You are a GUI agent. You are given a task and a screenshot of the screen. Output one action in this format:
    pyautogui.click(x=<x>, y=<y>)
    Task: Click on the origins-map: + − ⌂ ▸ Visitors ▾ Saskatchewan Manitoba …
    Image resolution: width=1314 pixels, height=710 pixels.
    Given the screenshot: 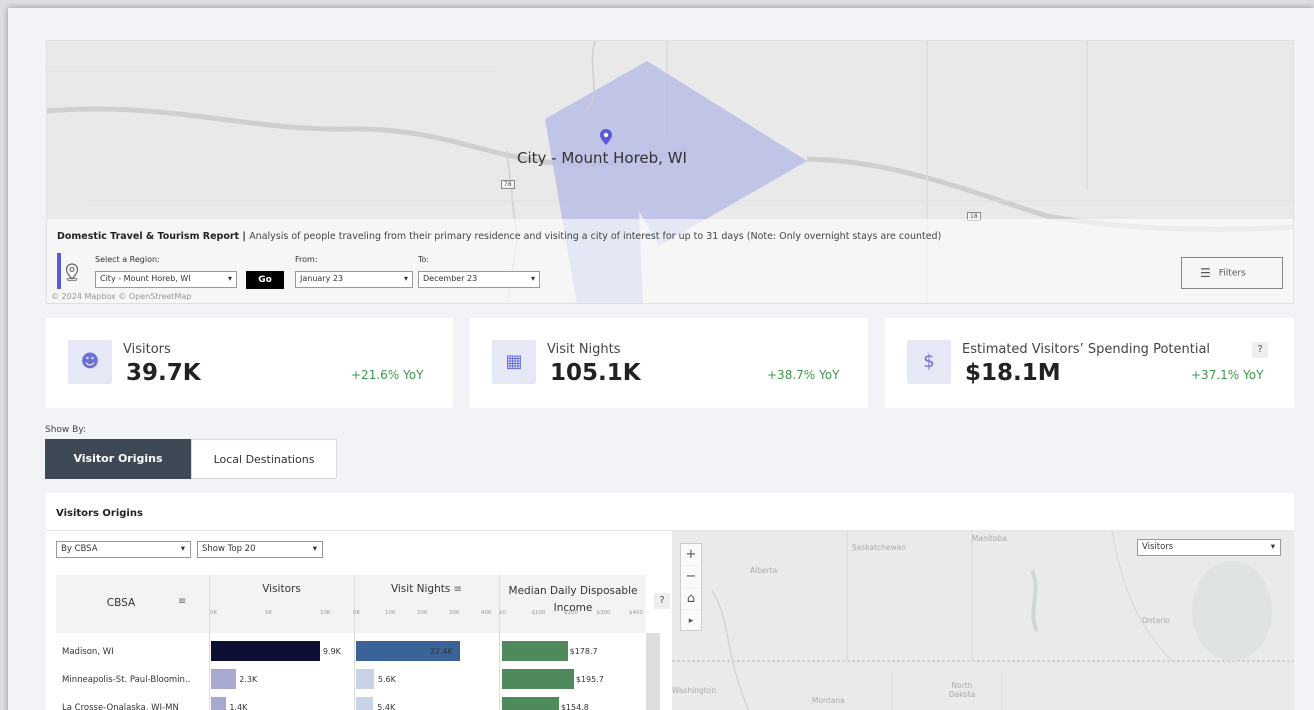 What is the action you would take?
    pyautogui.click(x=983, y=620)
    